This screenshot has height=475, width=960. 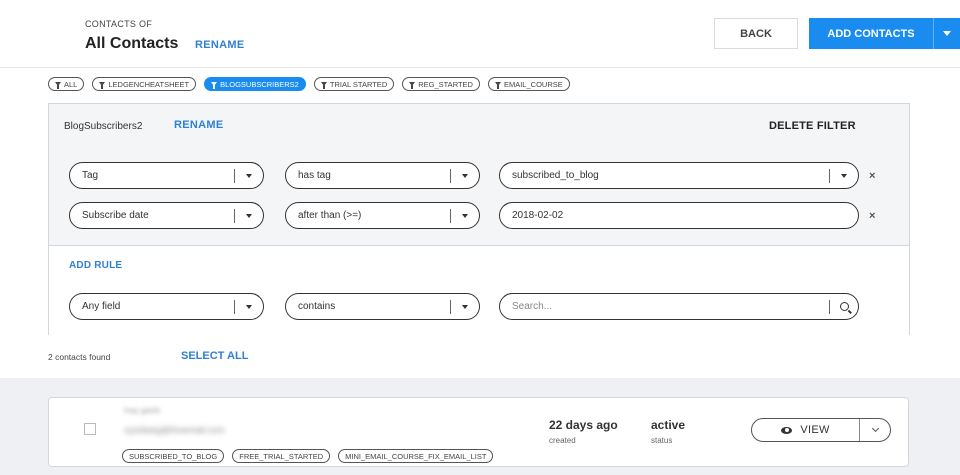 I want to click on chevron-down-icon, so click(x=875, y=428).